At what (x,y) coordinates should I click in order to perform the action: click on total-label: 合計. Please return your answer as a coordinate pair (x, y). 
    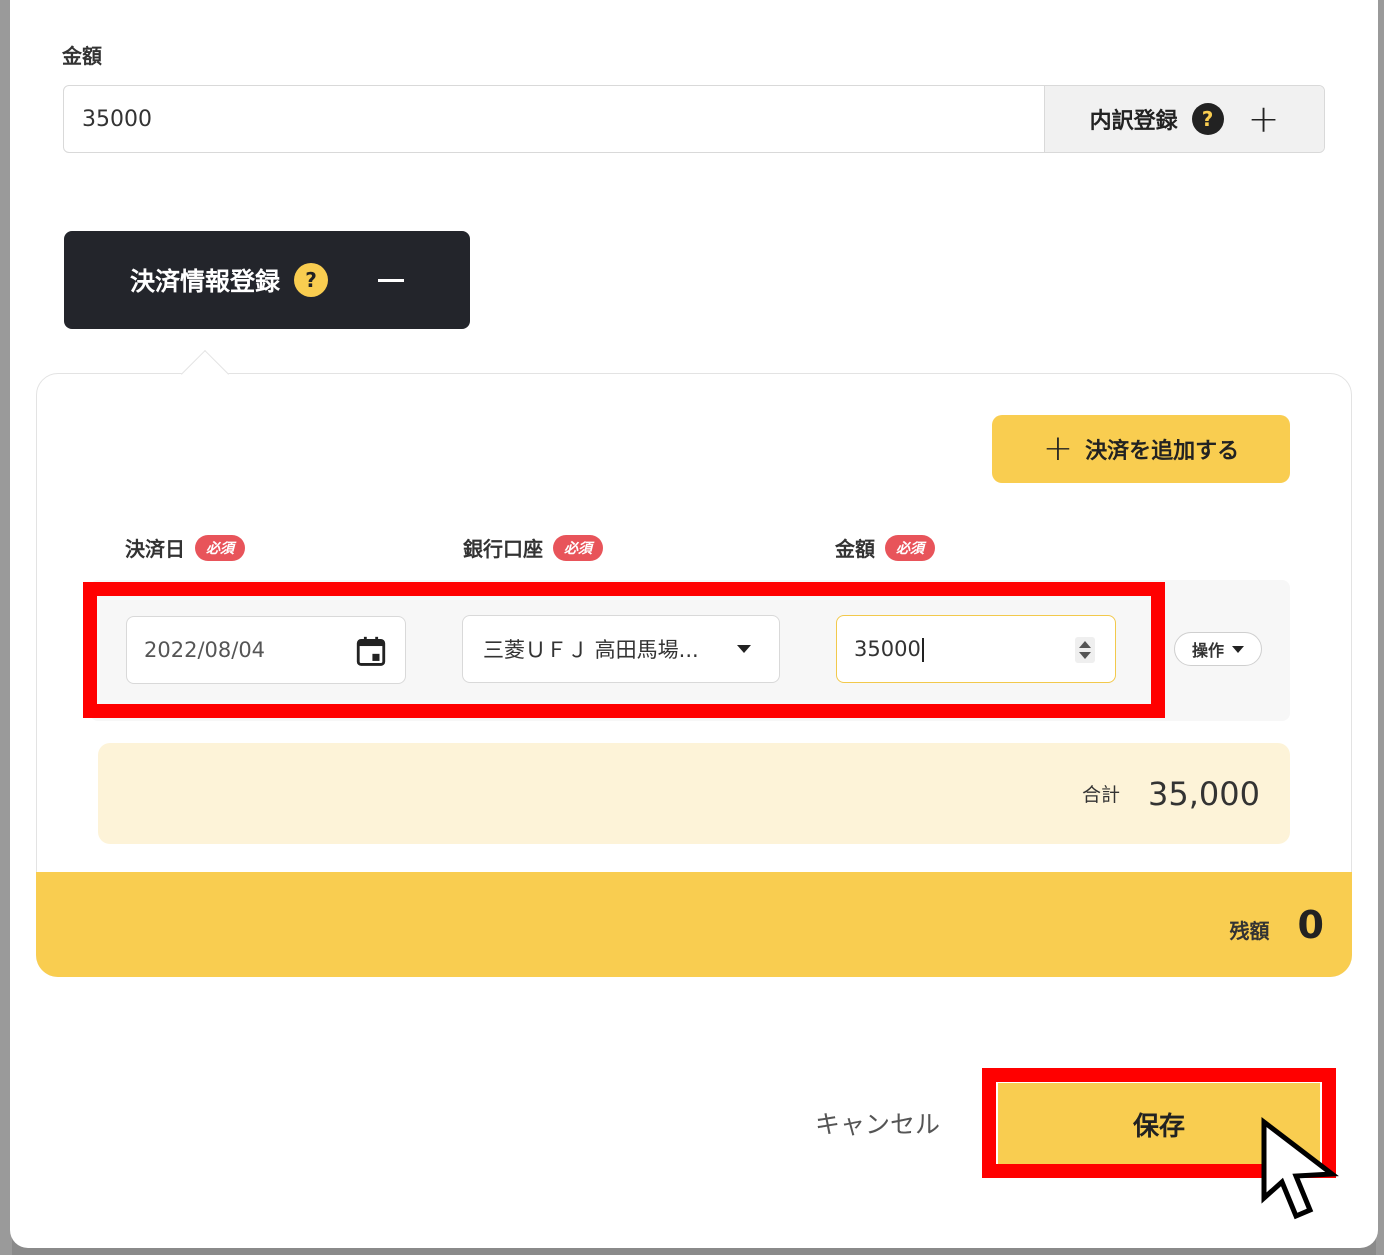
    Looking at the image, I should click on (1101, 795).